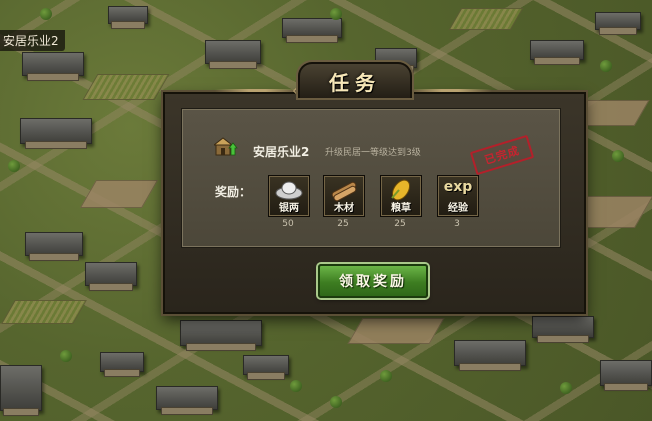  I want to click on claim-reward-button: 领取奖励, so click(373, 281).